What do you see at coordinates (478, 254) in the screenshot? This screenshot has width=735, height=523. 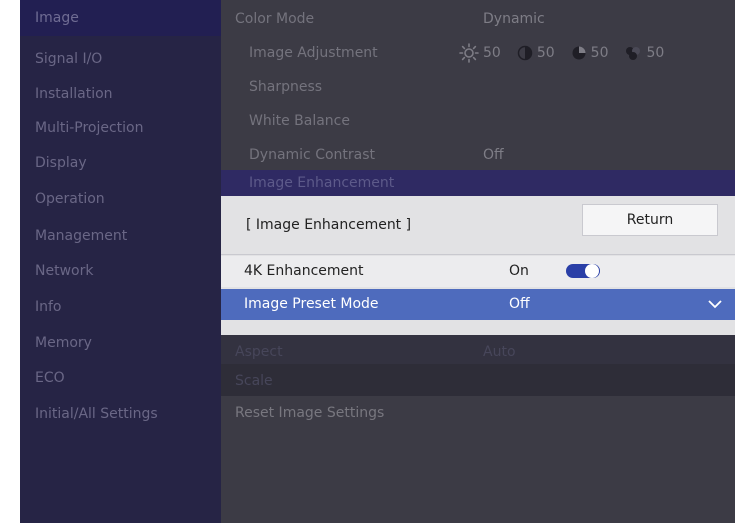 I see `divider` at bounding box center [478, 254].